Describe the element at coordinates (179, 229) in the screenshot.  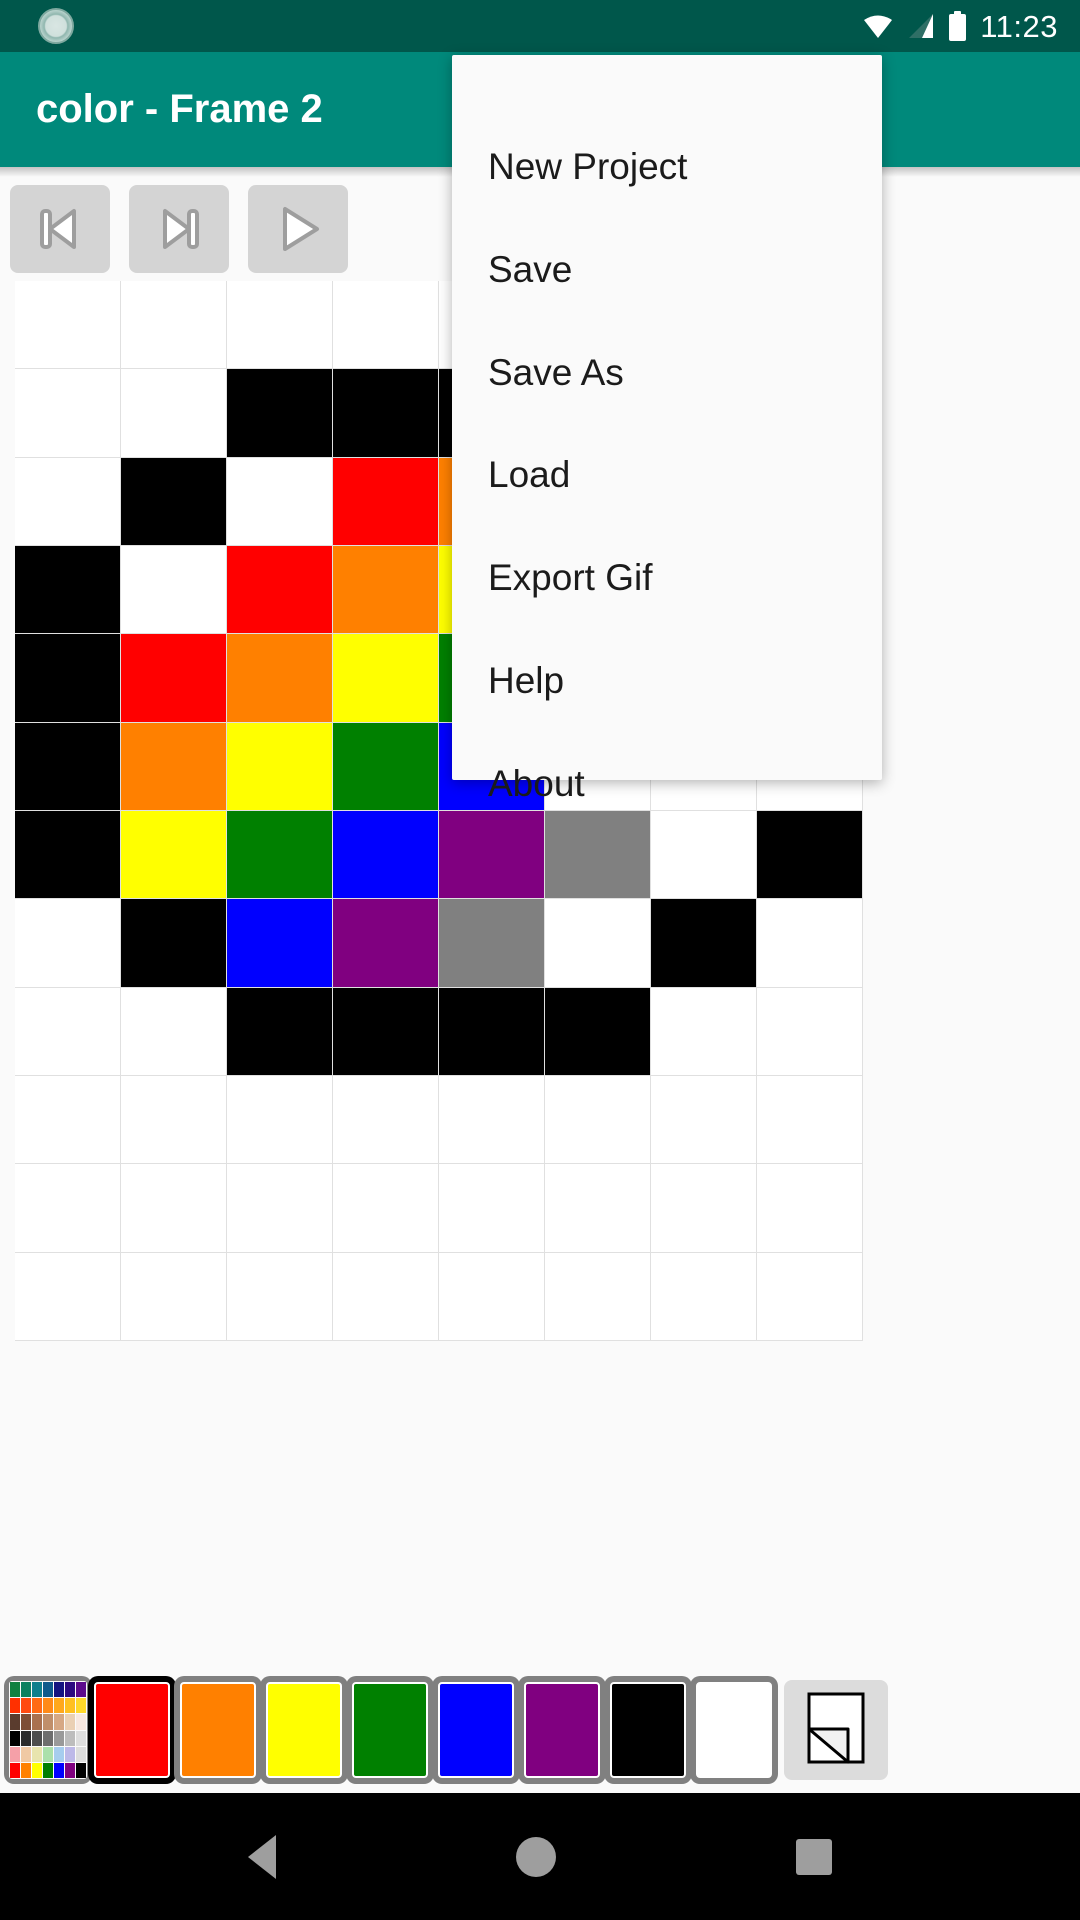
I see `skip-next-button` at that location.